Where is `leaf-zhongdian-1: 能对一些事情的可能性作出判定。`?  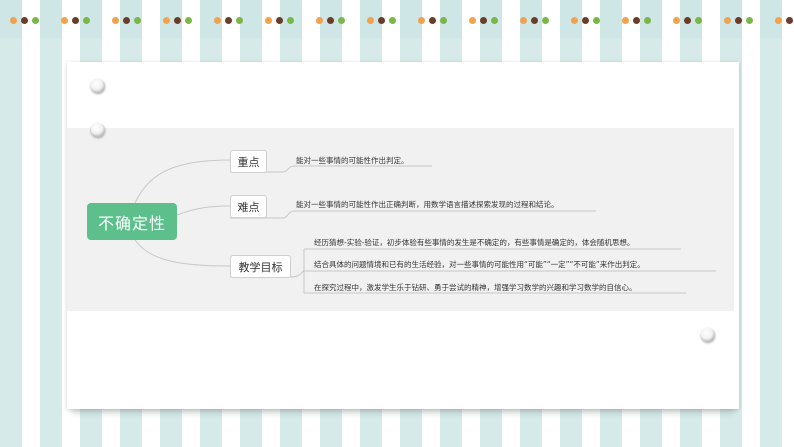 leaf-zhongdian-1: 能对一些事情的可能性作出判定。 is located at coordinates (352, 160).